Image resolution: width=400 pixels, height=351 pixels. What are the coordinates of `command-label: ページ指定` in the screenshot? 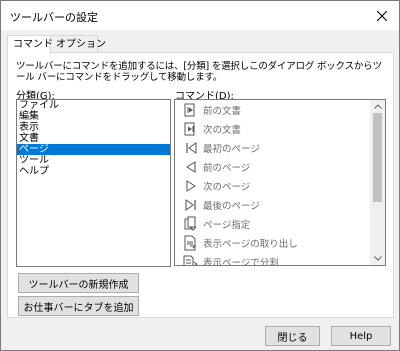 It's located at (227, 225).